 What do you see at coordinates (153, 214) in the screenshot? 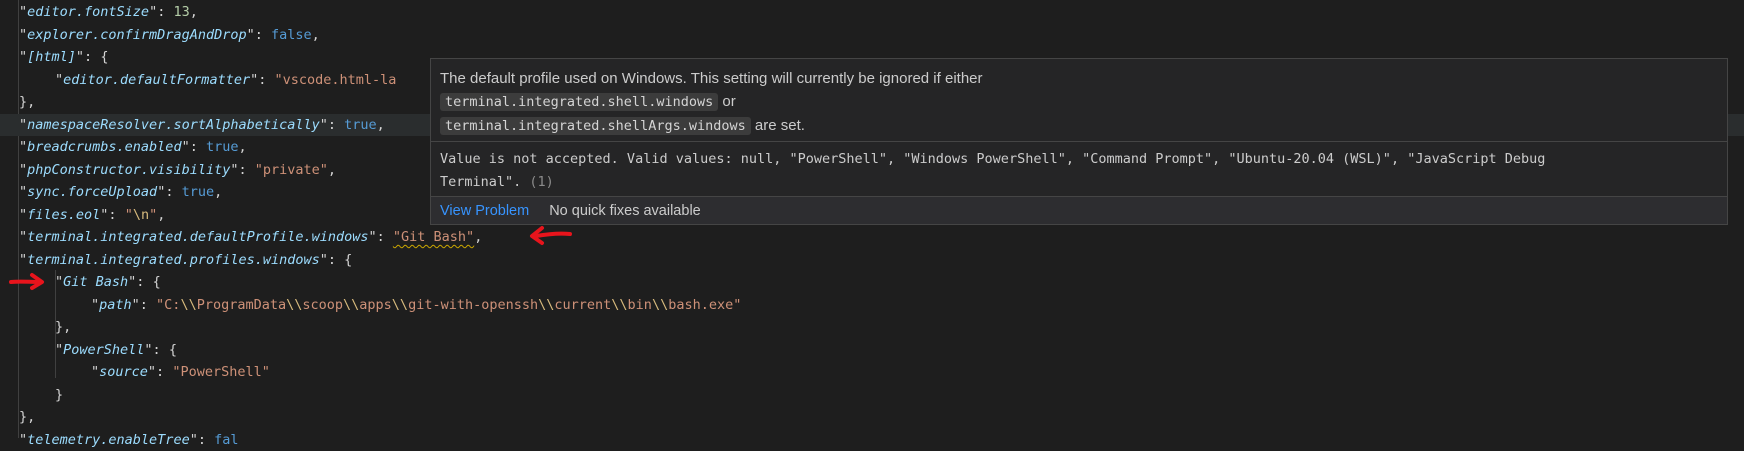
I see `string-quote: "` at bounding box center [153, 214].